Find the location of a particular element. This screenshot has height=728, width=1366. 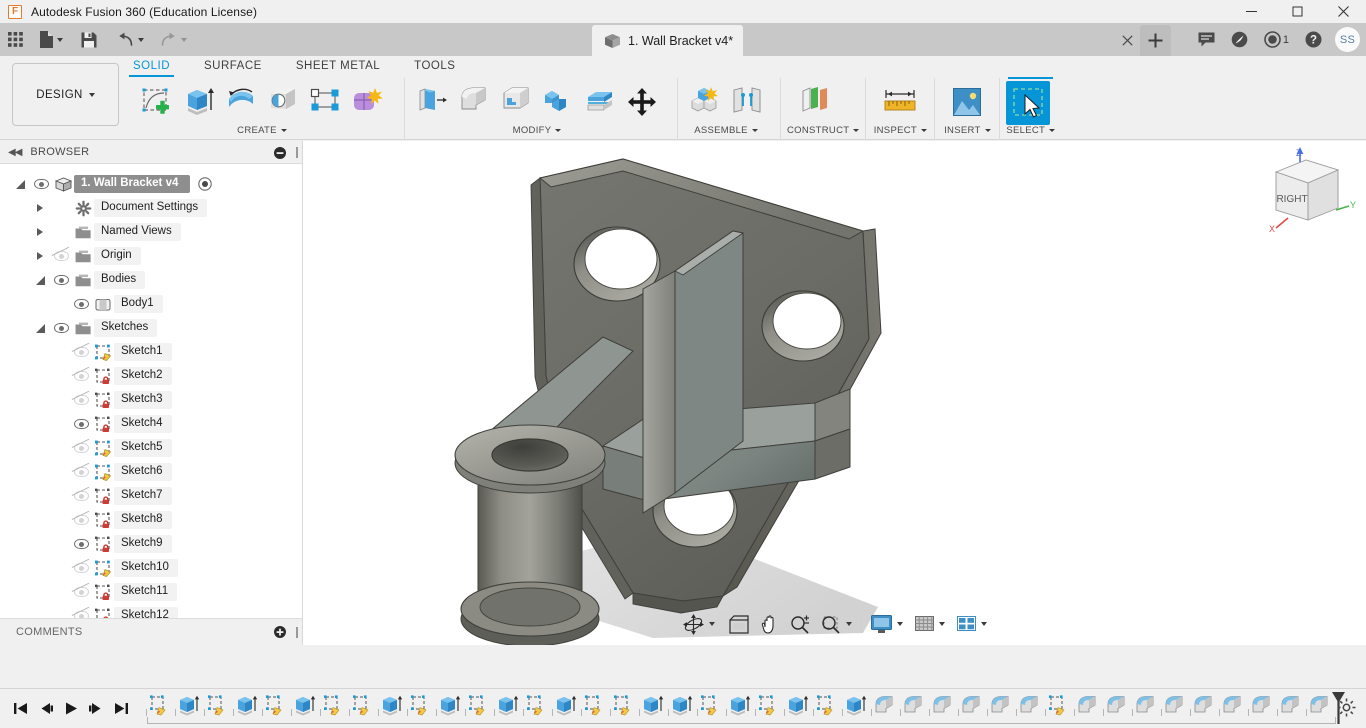

browser-resize-grip is located at coordinates (297, 152).